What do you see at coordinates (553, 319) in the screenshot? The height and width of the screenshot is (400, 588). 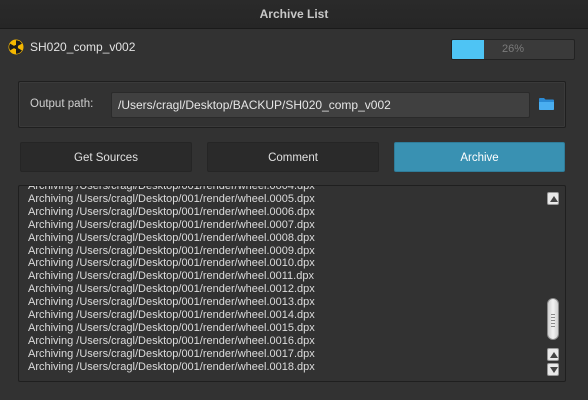 I see `scroll-thumb` at bounding box center [553, 319].